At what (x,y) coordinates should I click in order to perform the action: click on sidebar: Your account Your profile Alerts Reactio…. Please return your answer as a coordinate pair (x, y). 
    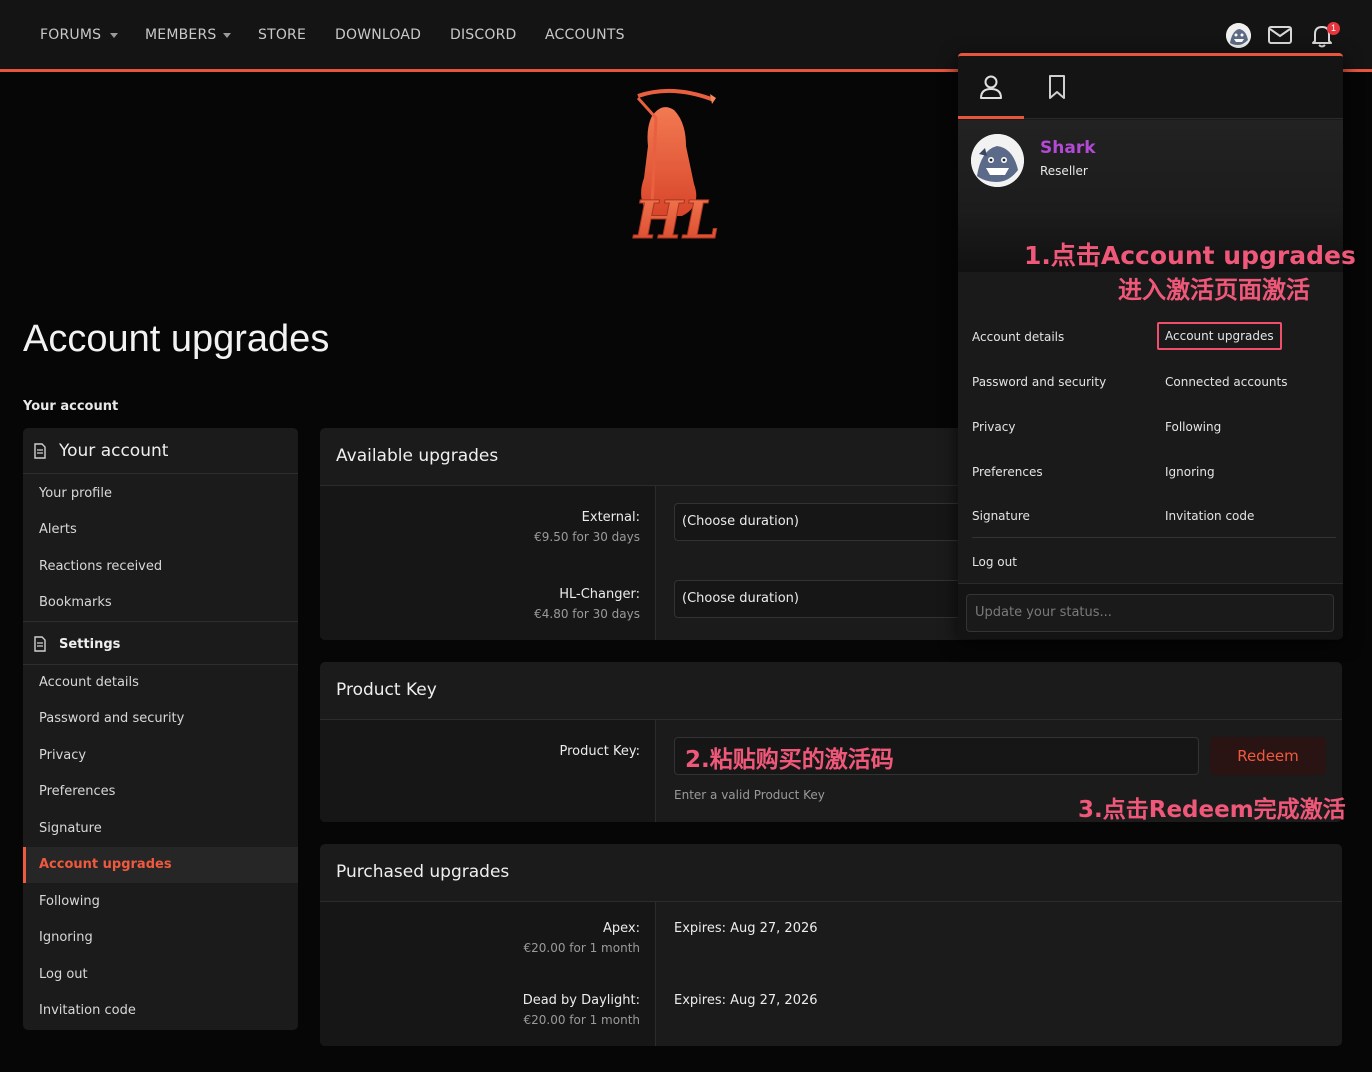
    Looking at the image, I should click on (160, 729).